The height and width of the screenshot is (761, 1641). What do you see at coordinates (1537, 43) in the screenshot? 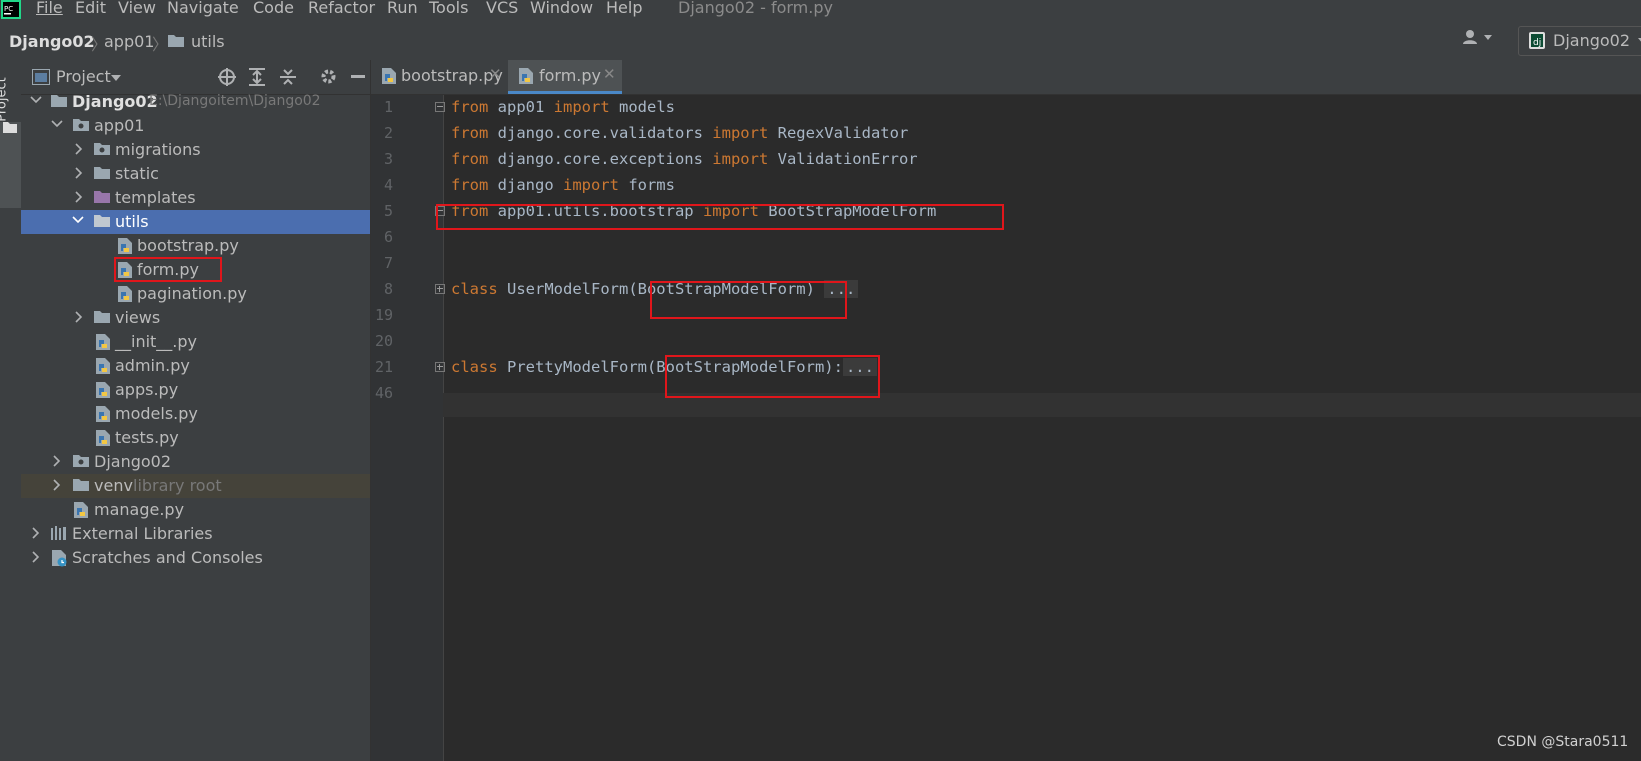
I see `svg-text: dj` at bounding box center [1537, 43].